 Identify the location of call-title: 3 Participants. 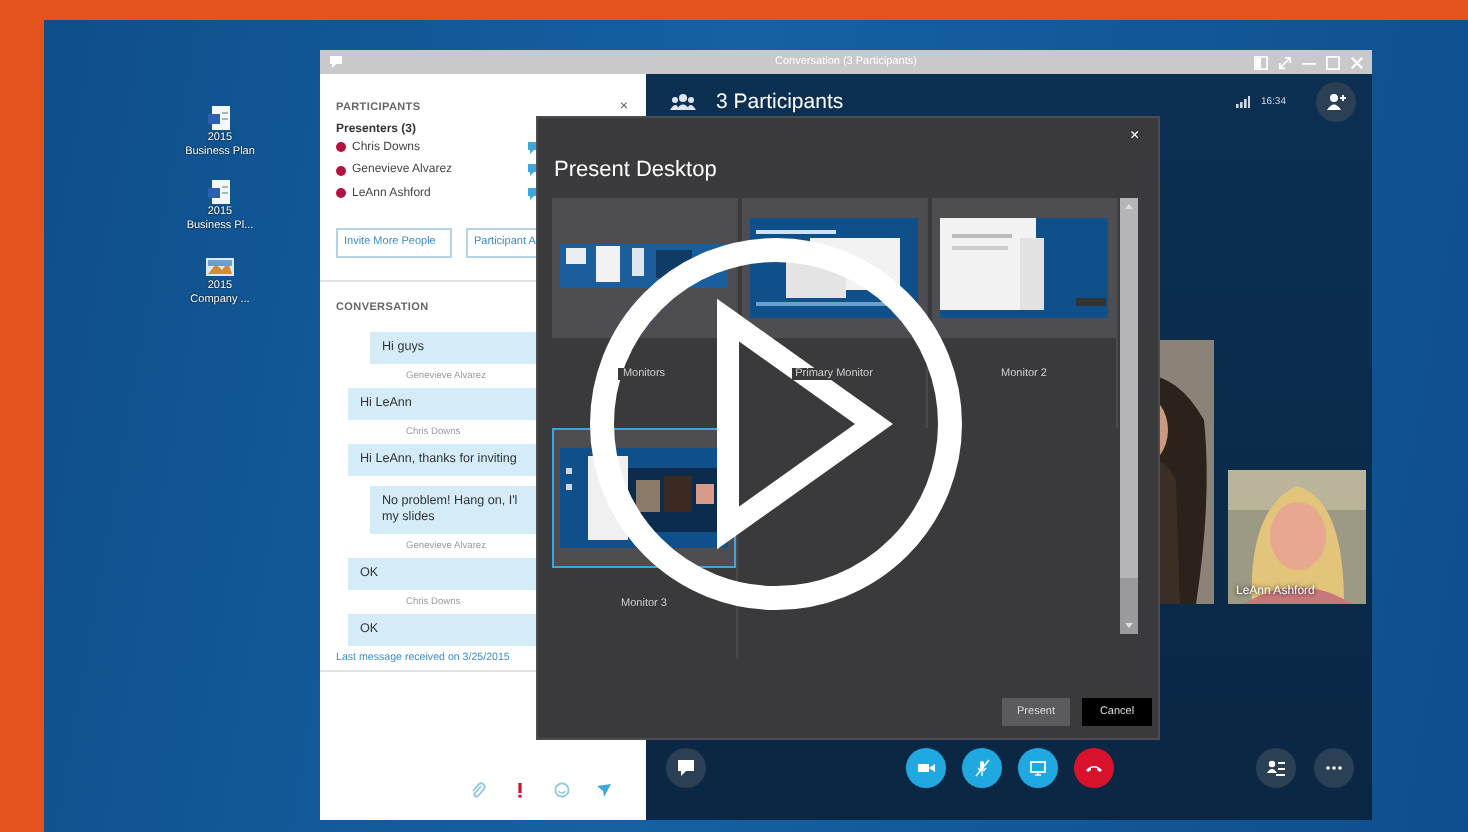
(780, 102).